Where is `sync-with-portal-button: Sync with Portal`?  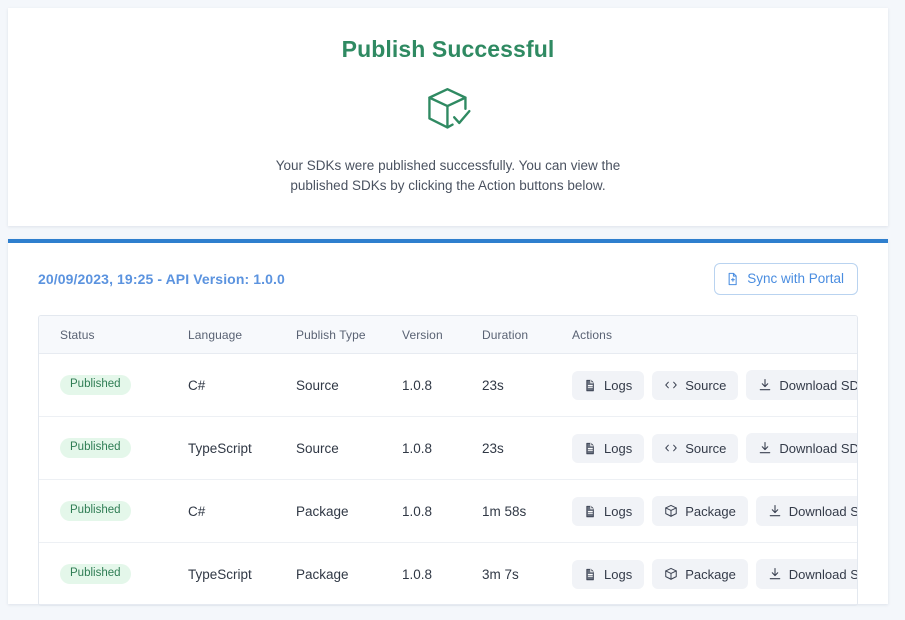 sync-with-portal-button: Sync with Portal is located at coordinates (786, 279).